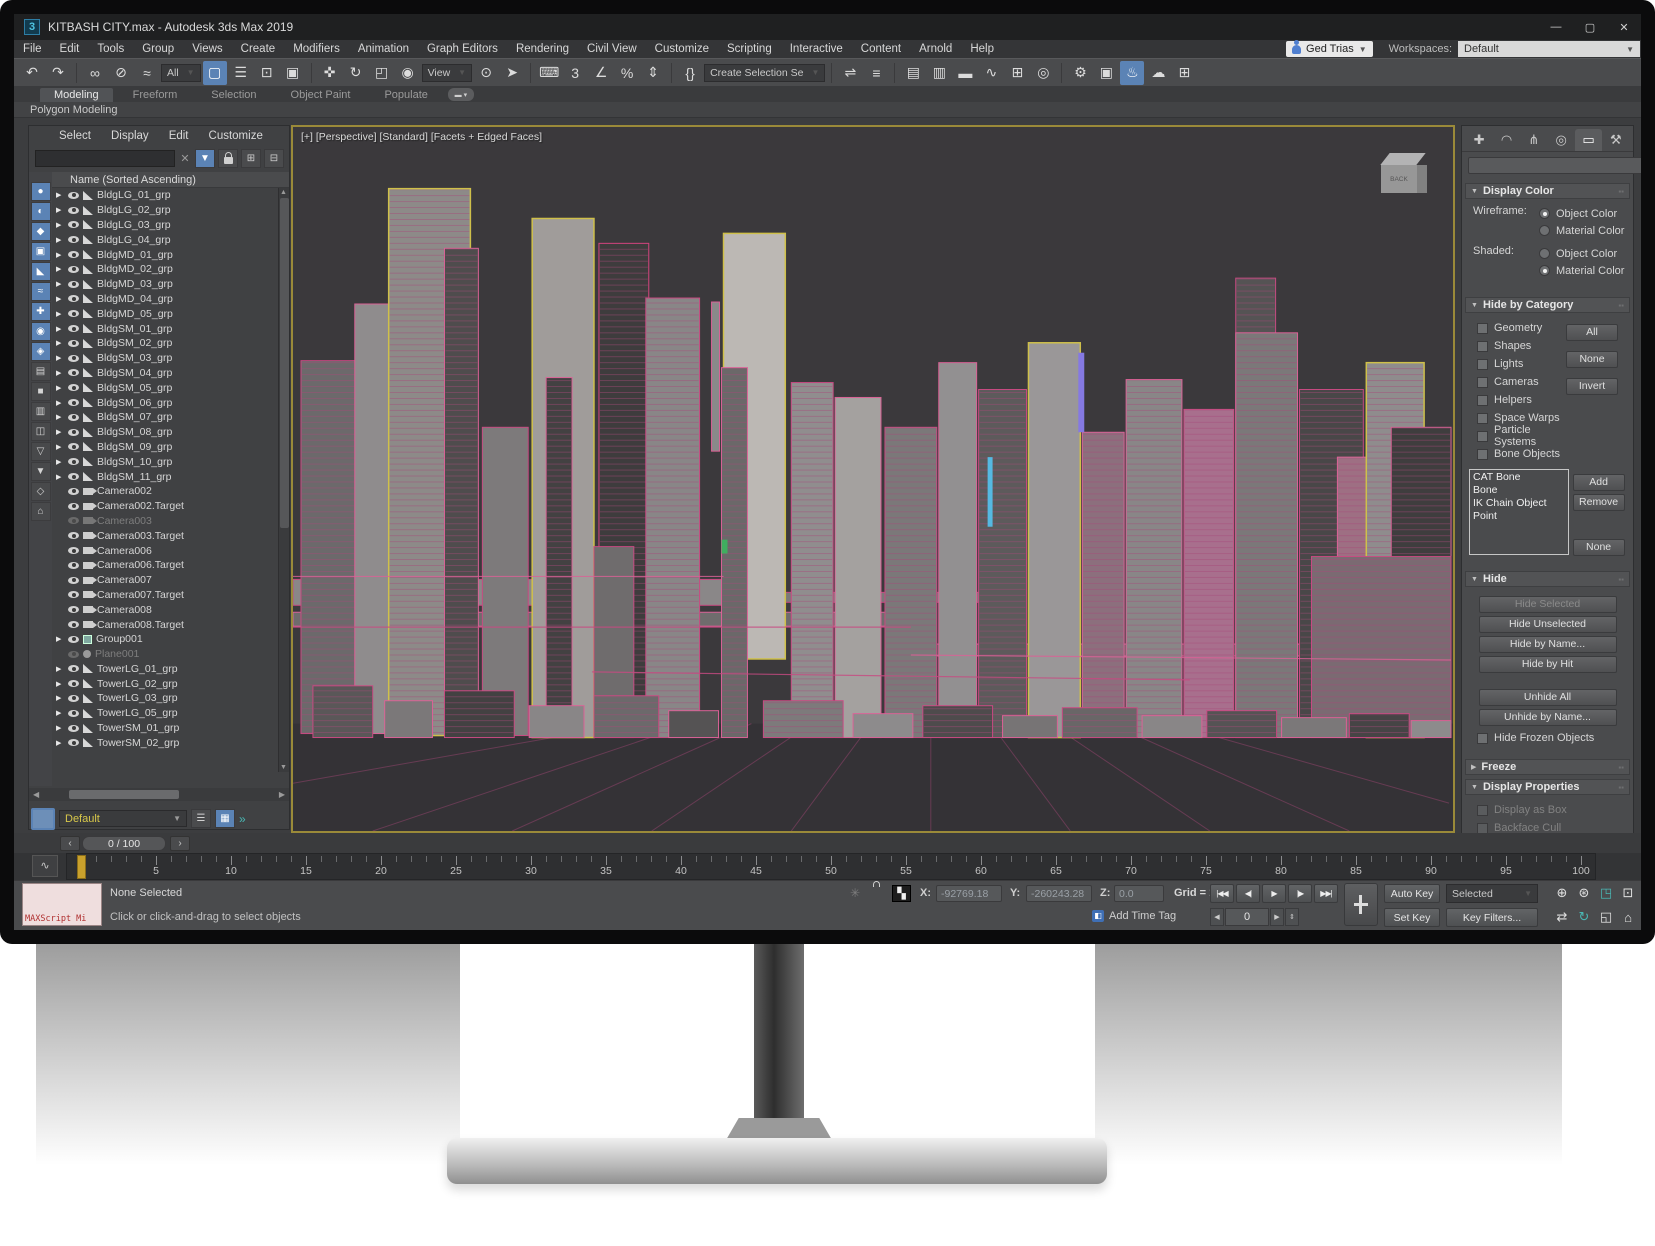 This screenshot has width=1655, height=1246. What do you see at coordinates (170, 284) in the screenshot?
I see `list-item: ▶ BldgMD_03_grp` at bounding box center [170, 284].